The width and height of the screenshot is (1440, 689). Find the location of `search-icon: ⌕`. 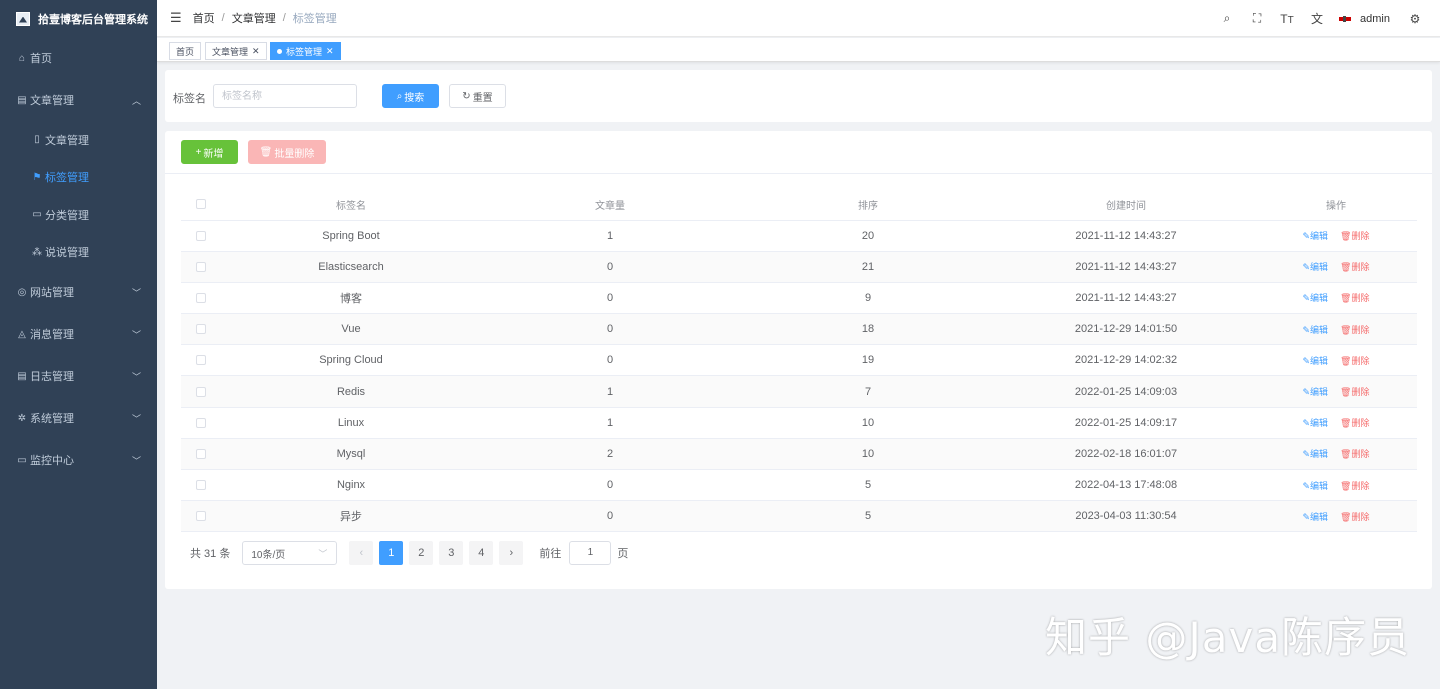

search-icon: ⌕ is located at coordinates (1227, 18).